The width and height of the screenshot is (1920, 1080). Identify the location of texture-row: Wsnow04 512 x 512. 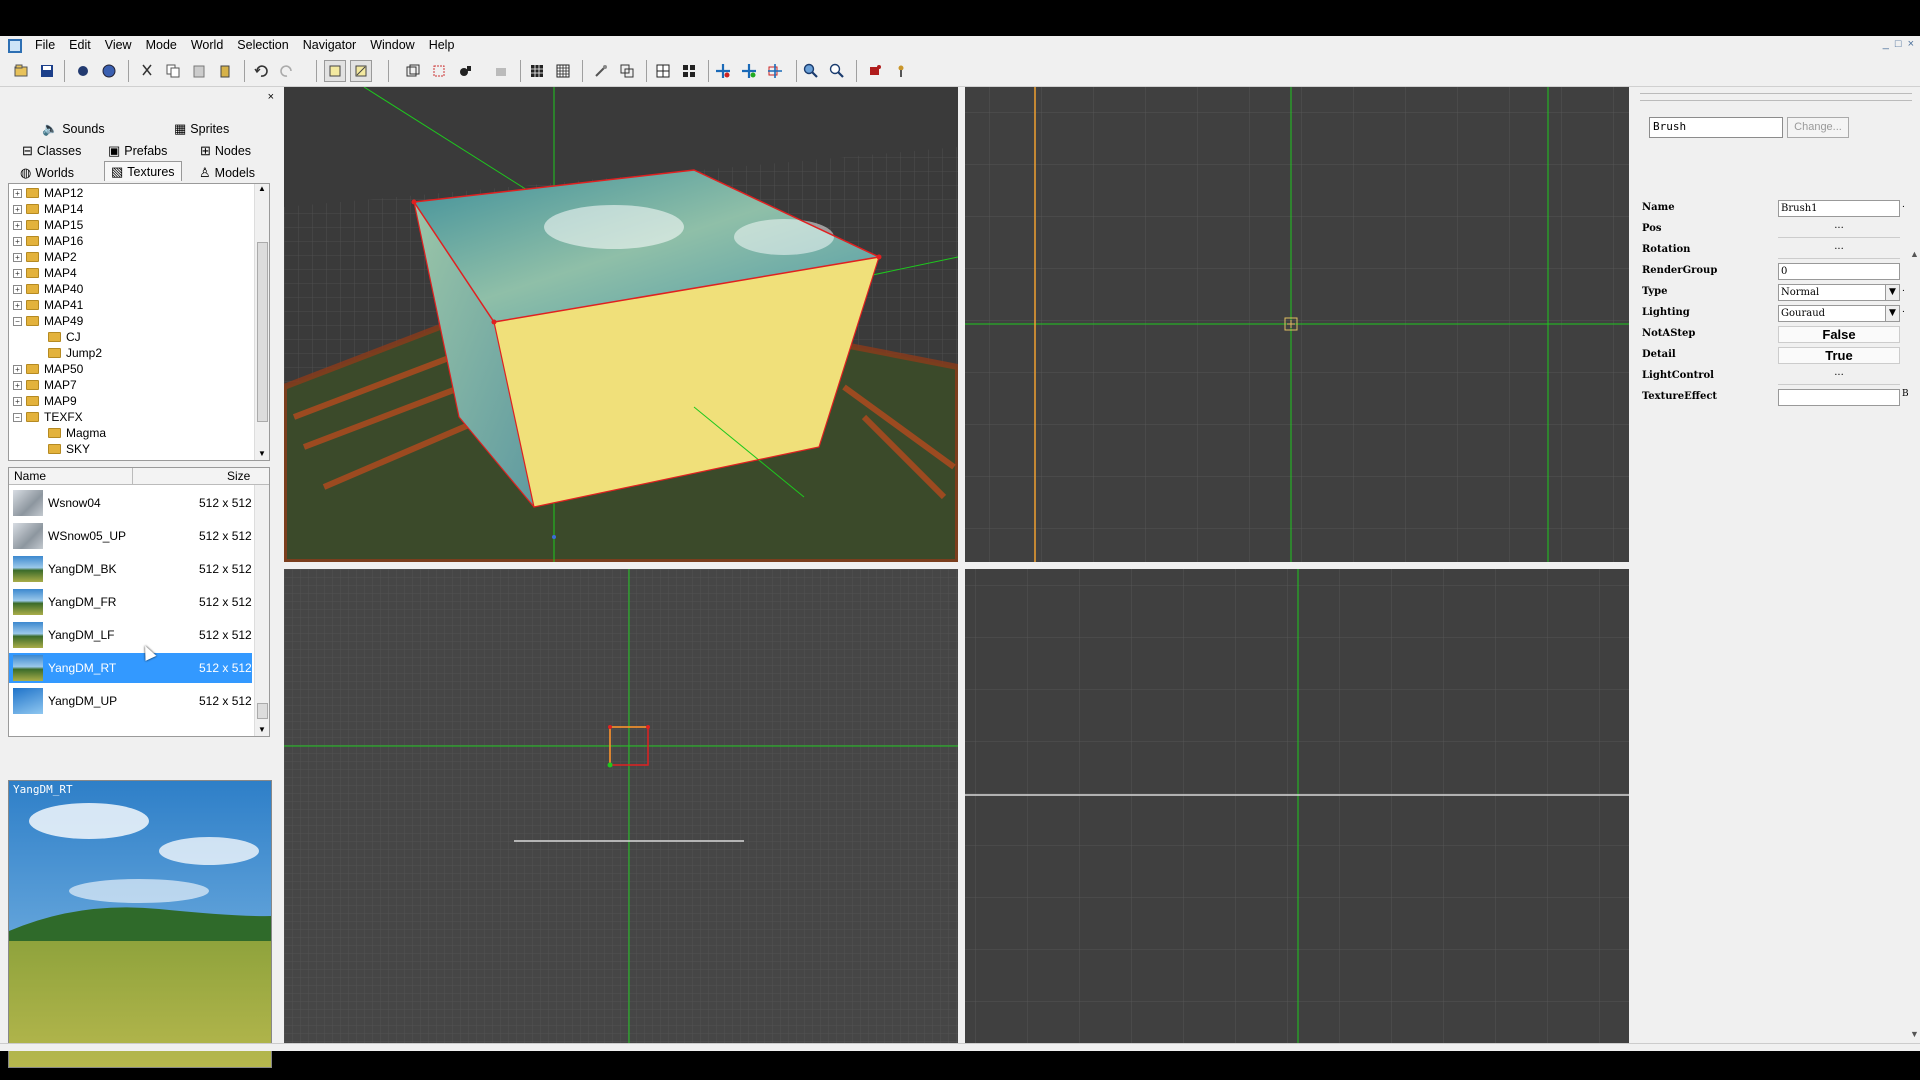
(130, 503).